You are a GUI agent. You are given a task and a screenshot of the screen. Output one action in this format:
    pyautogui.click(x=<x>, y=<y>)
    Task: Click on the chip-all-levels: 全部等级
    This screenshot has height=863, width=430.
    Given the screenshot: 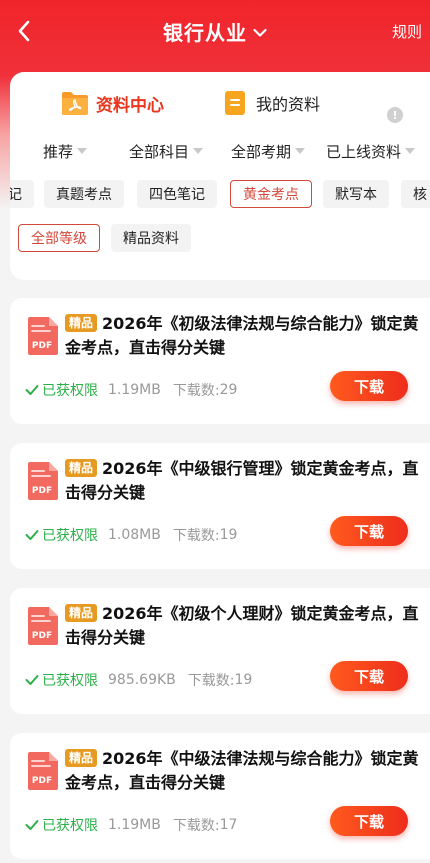 What is the action you would take?
    pyautogui.click(x=59, y=238)
    